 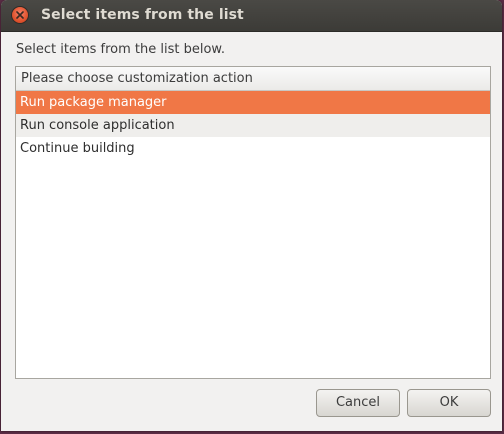 I want to click on close-icon, so click(x=20, y=15).